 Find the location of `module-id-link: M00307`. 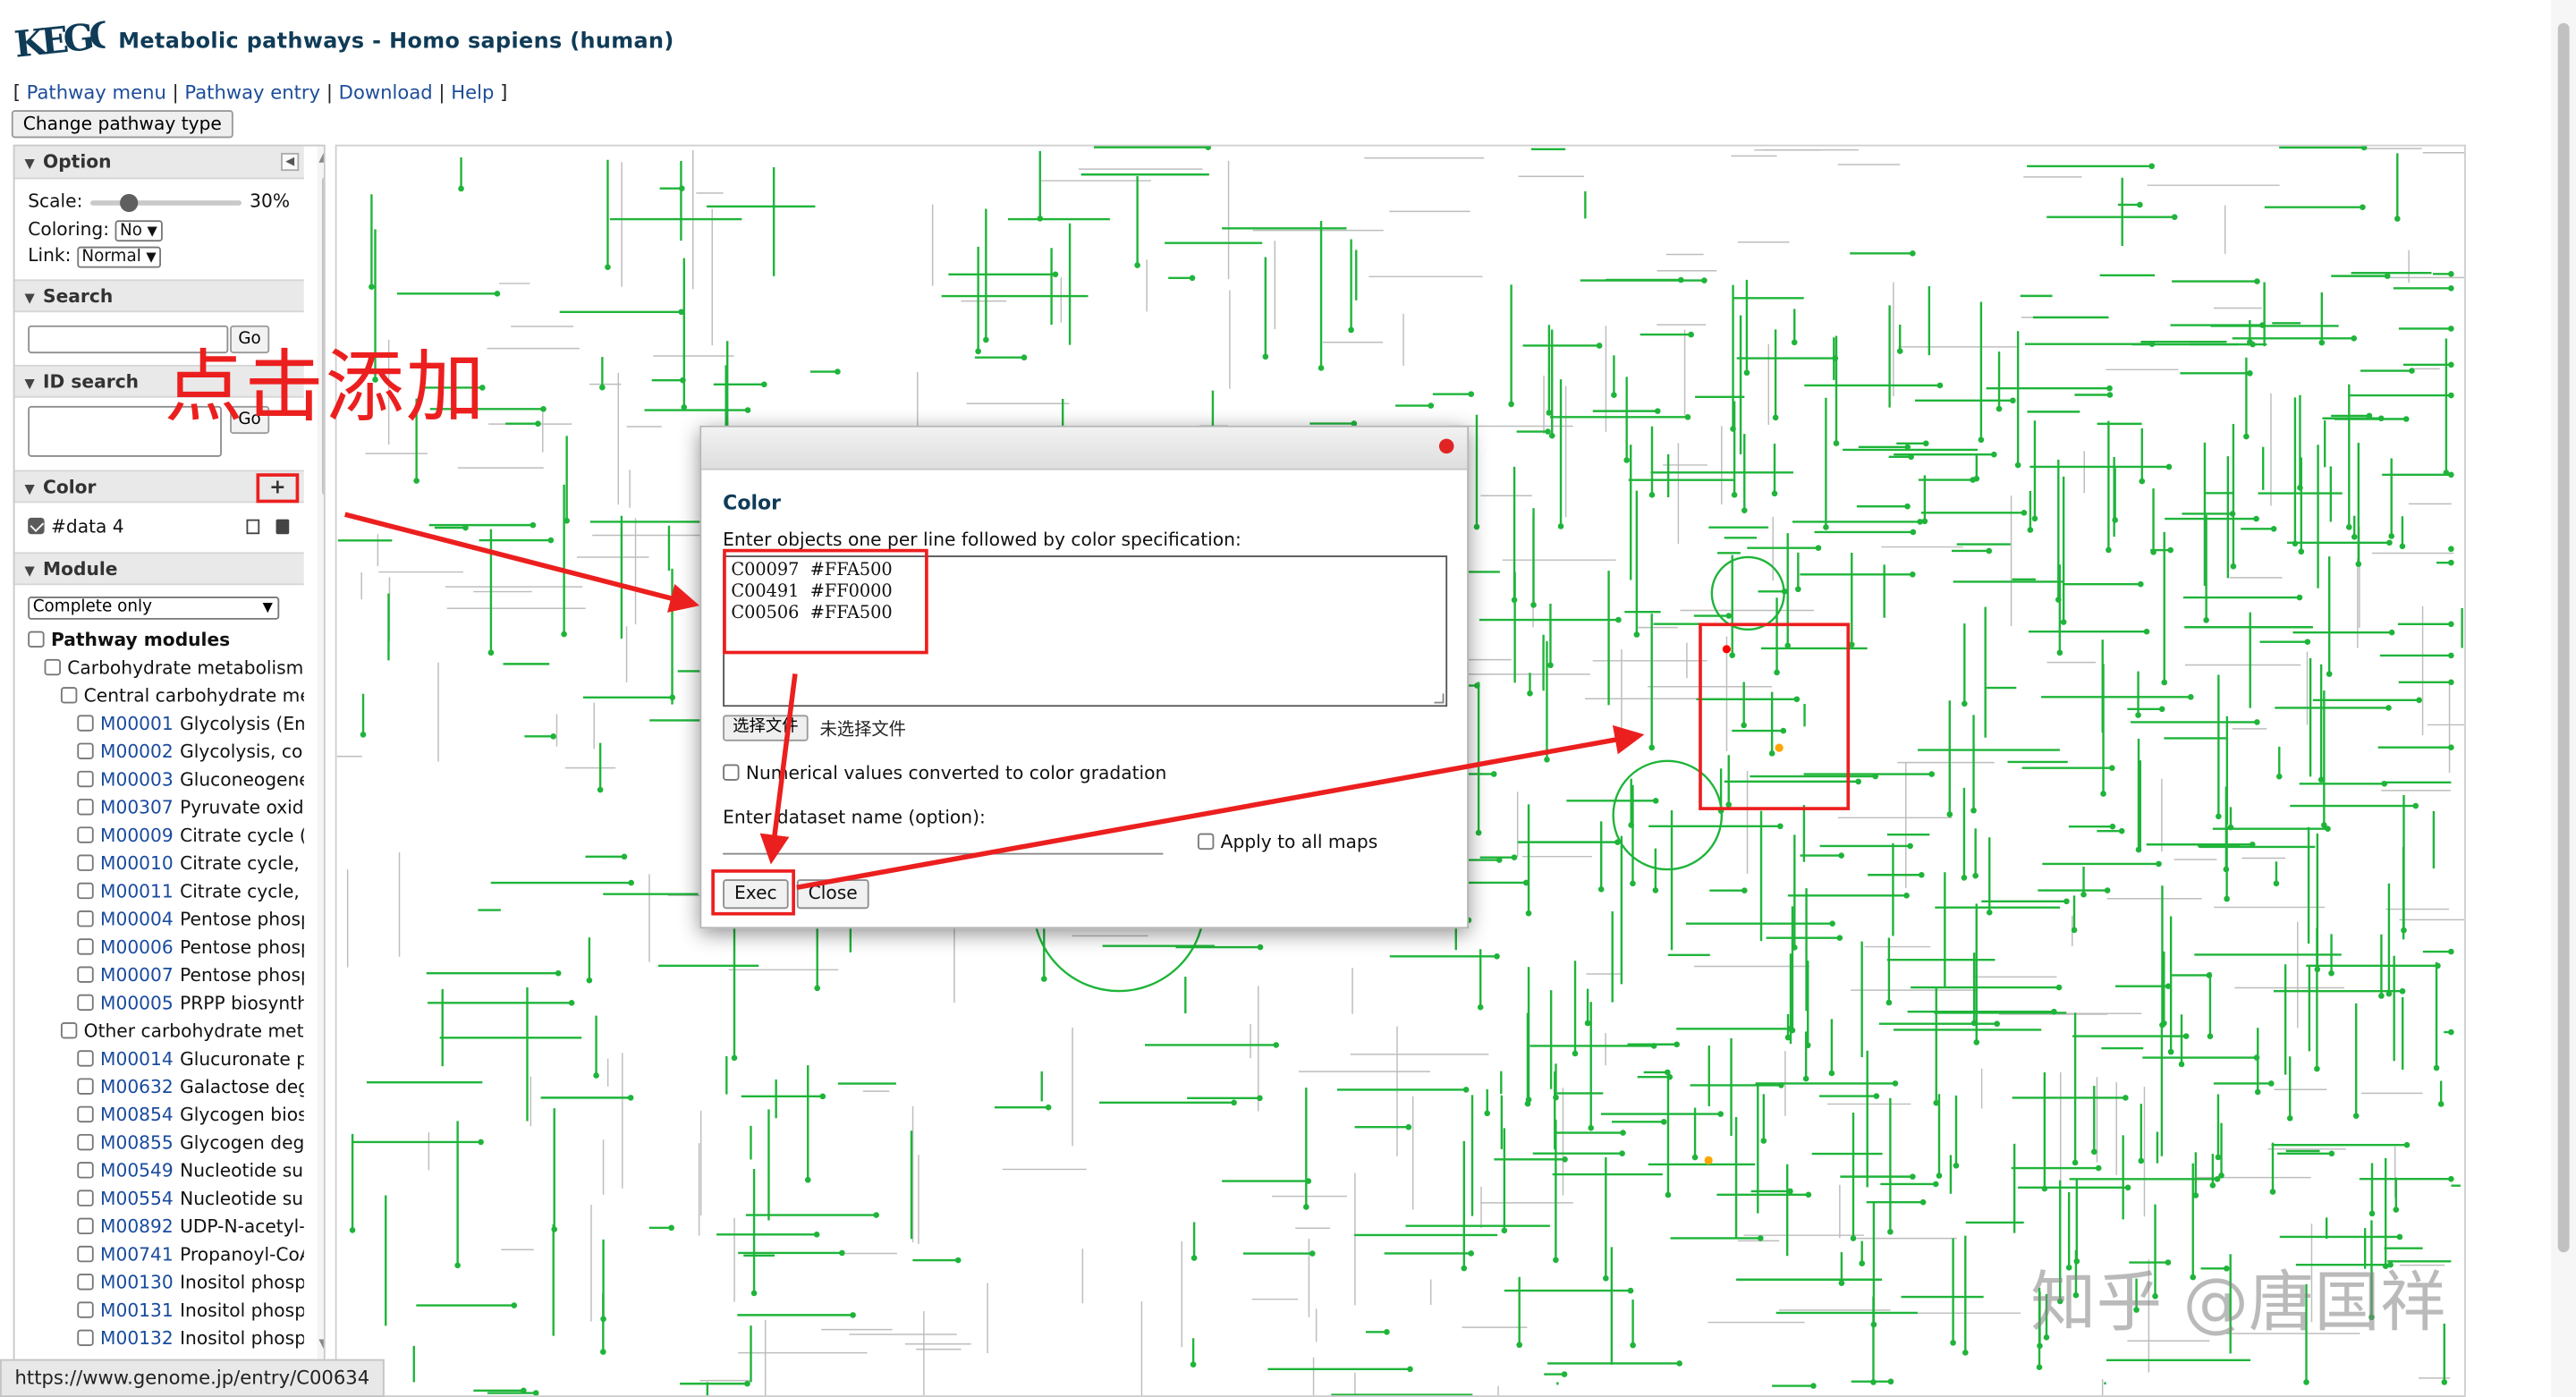

module-id-link: M00307 is located at coordinates (137, 807).